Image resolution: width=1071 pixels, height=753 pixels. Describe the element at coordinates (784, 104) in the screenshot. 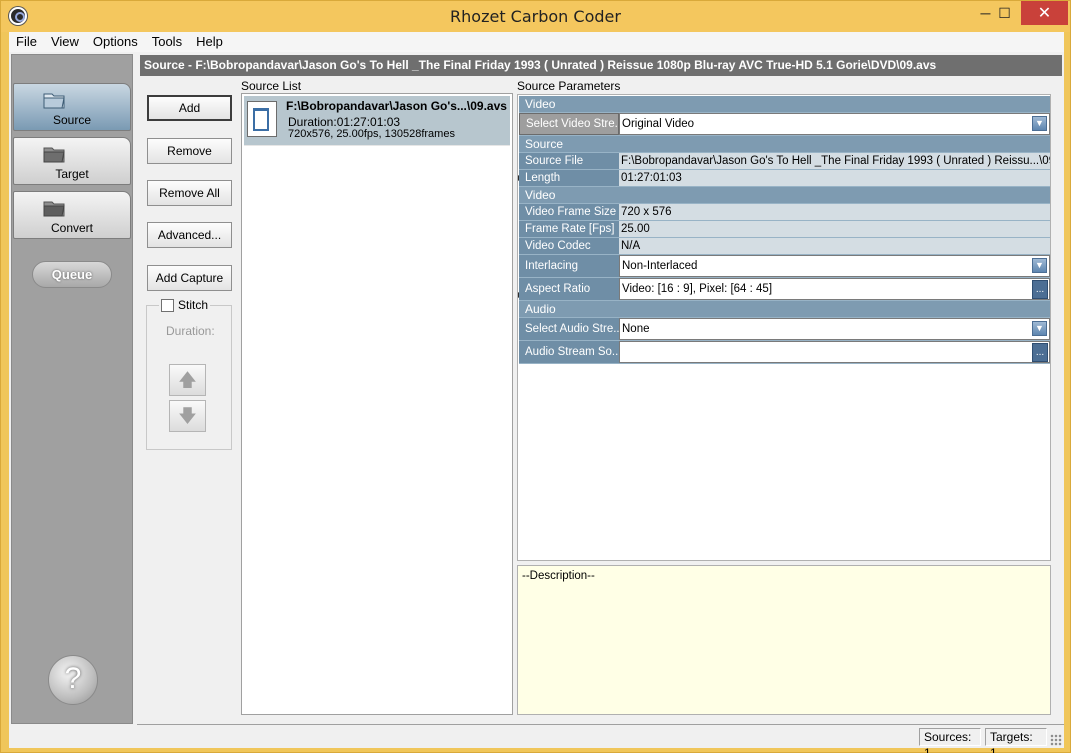

I see `video-section-header: Video` at that location.